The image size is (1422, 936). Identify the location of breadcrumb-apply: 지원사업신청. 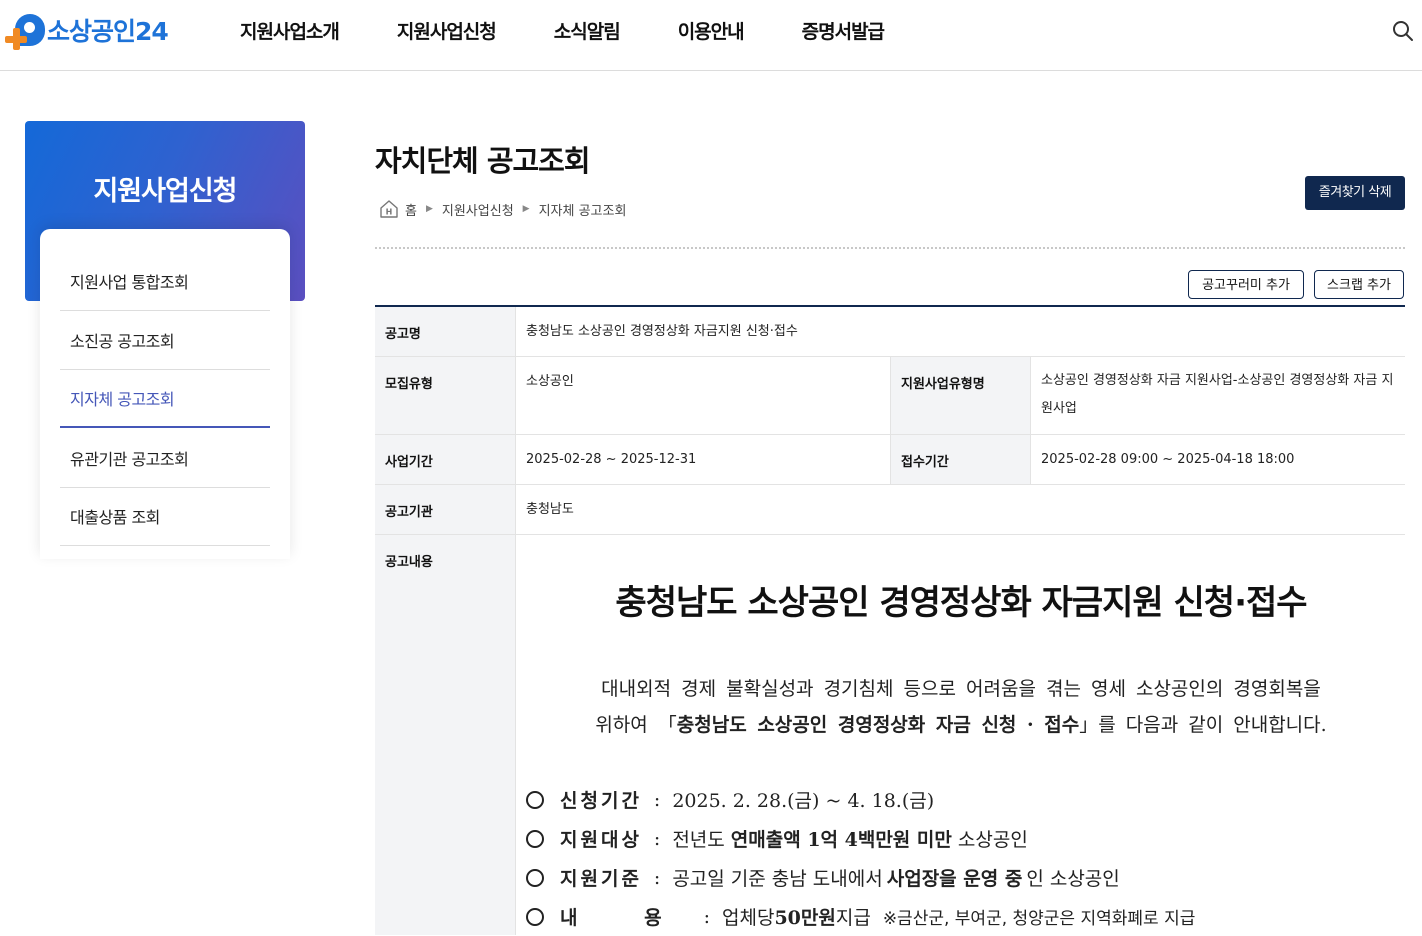
(478, 209).